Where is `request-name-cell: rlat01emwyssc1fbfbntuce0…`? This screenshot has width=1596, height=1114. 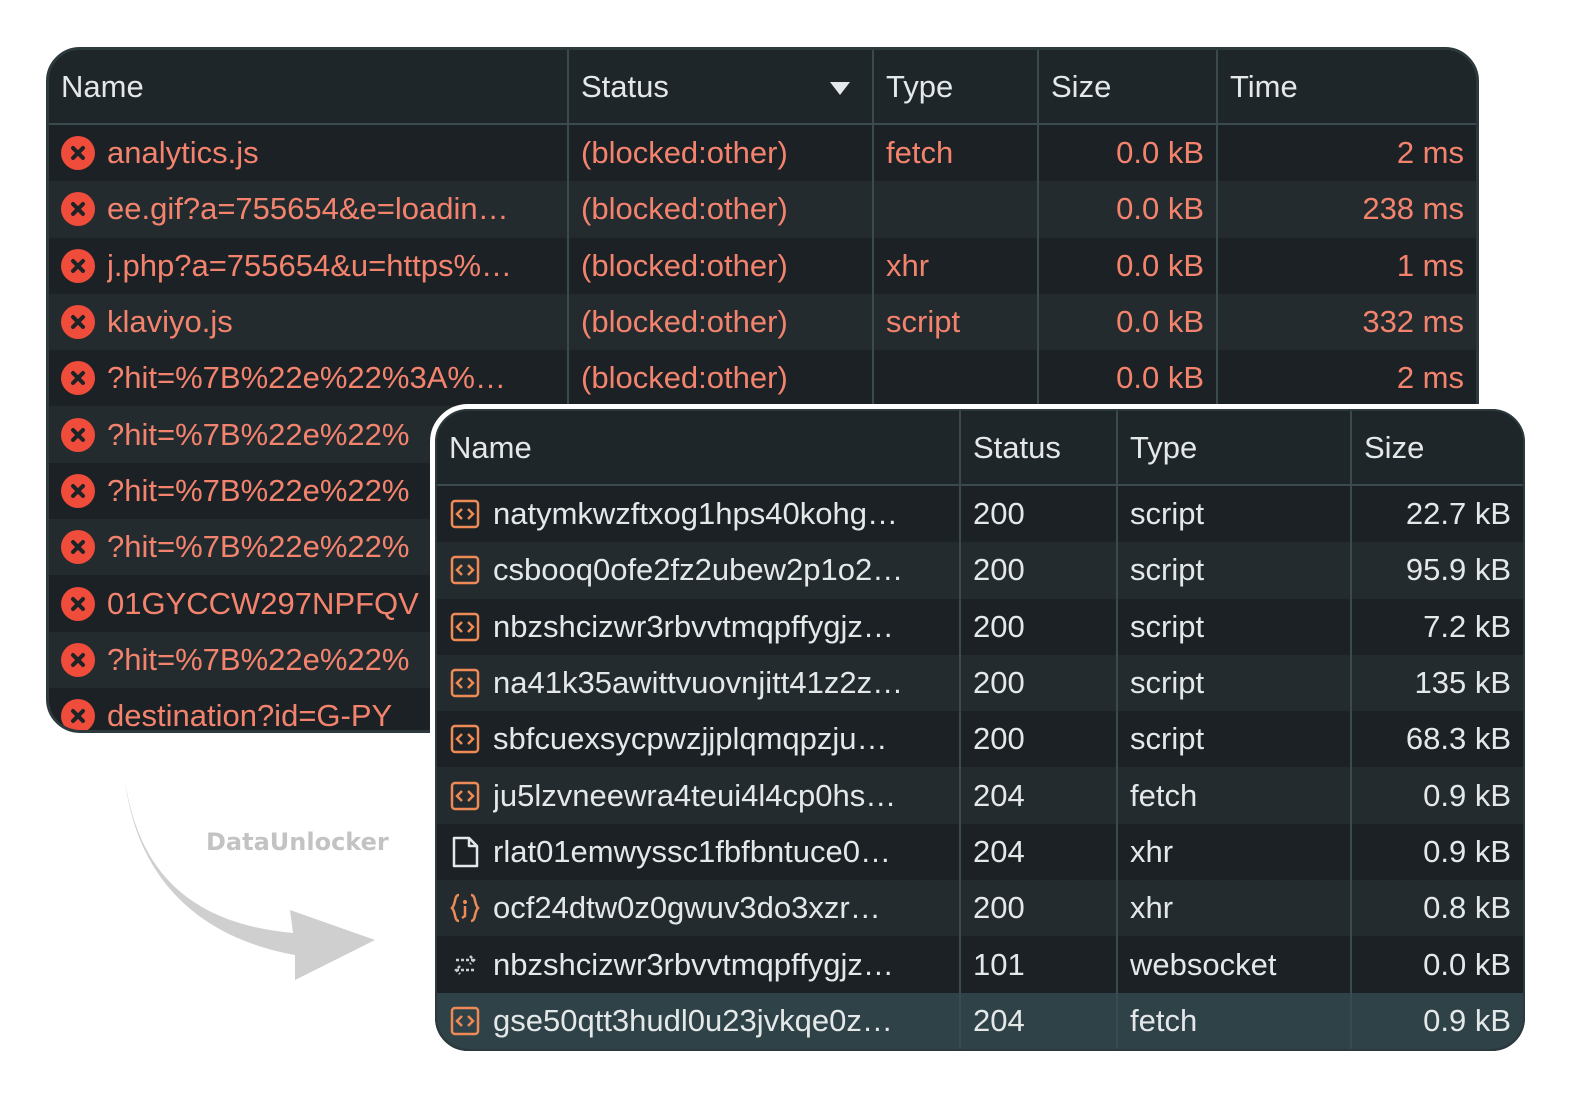 request-name-cell: rlat01emwyssc1fbfbntuce0… is located at coordinates (699, 852).